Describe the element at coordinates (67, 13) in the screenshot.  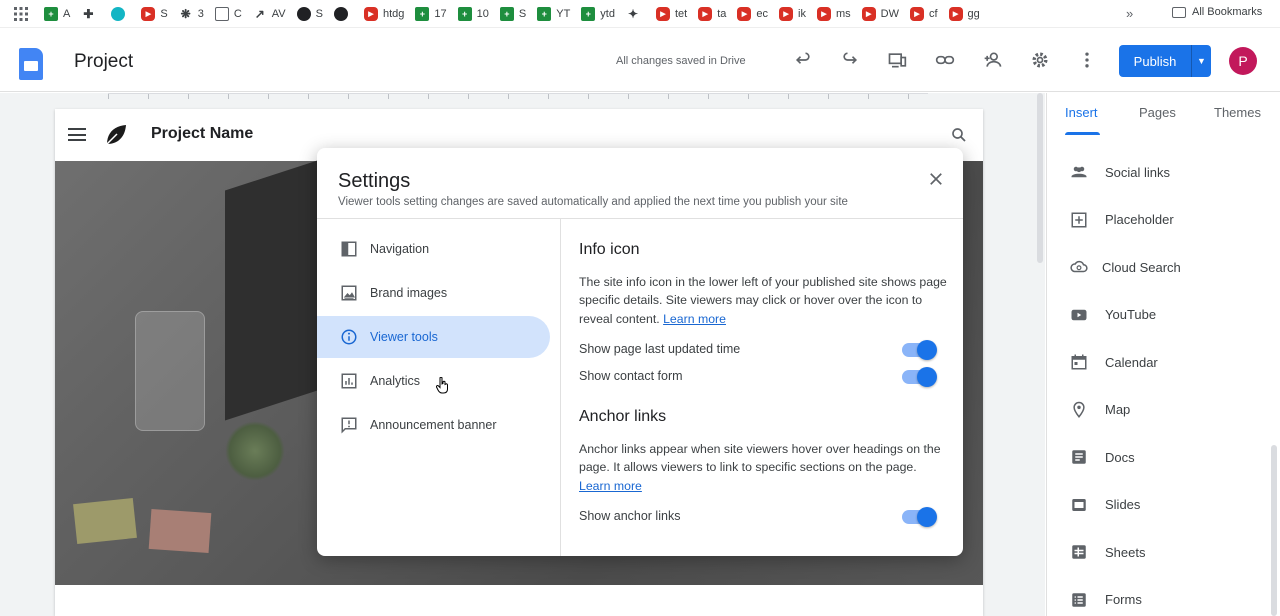
I see `bookmark-label: A` at that location.